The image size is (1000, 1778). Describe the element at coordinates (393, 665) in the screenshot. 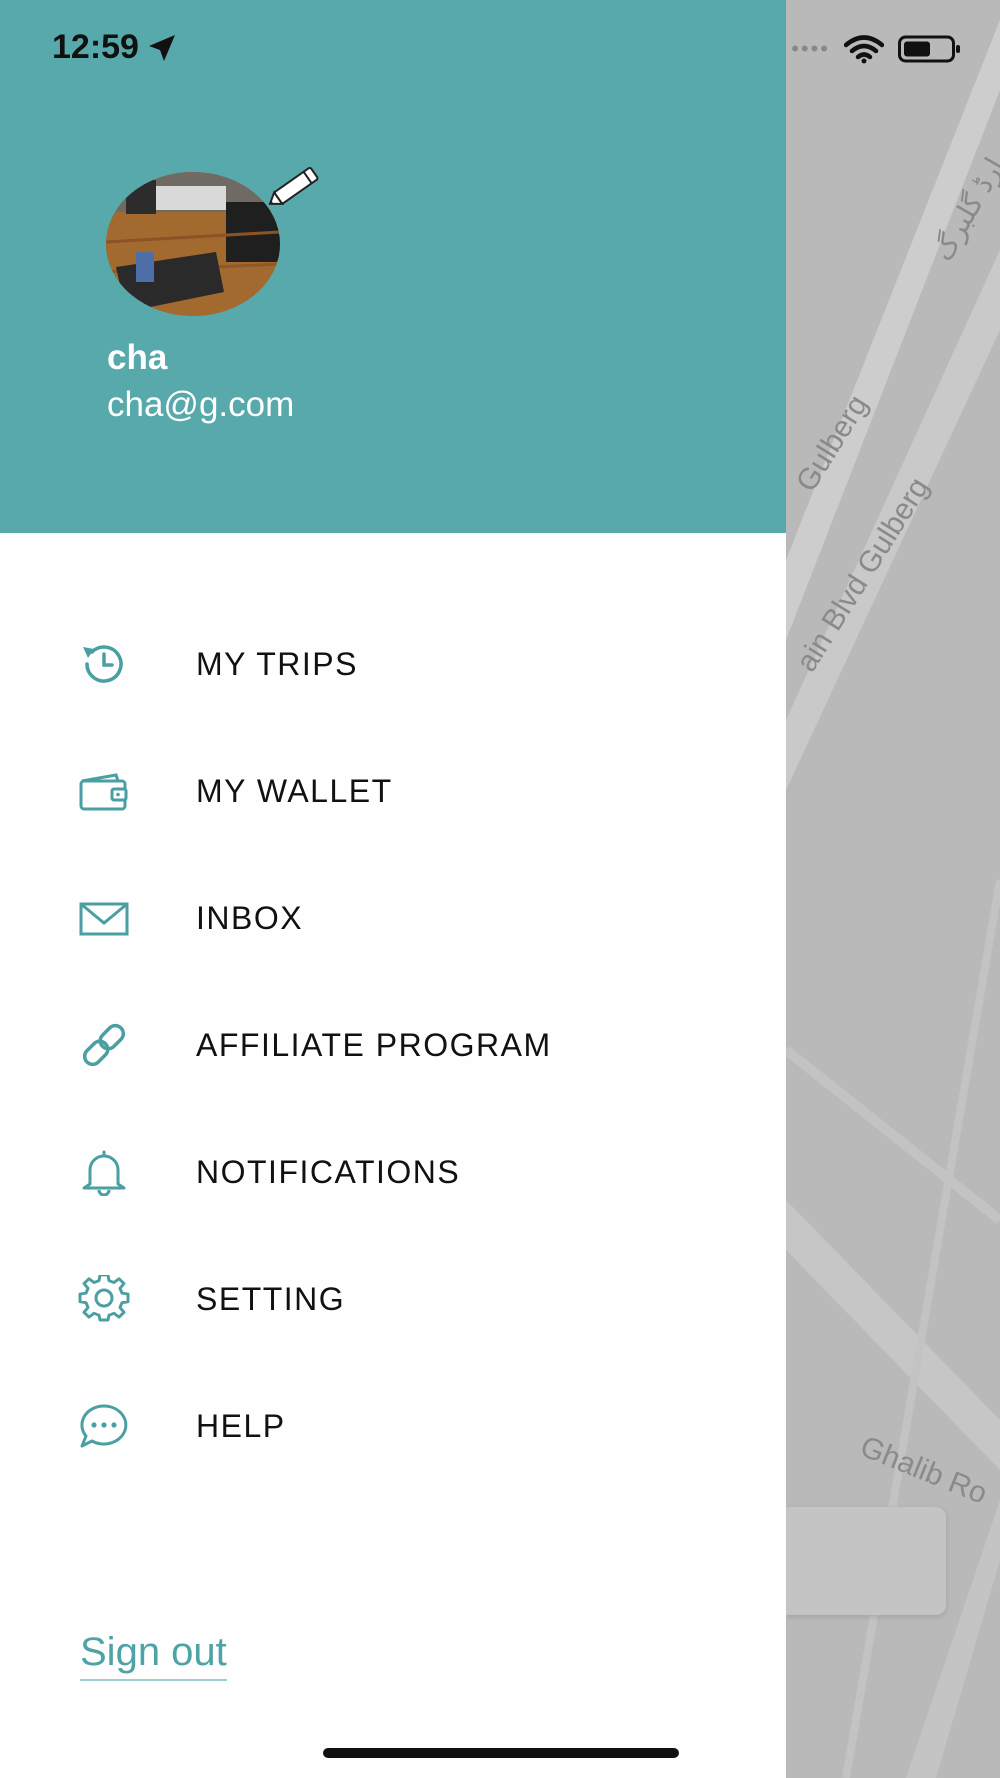

I see `menu-item-my-trips: MY TRIPS` at that location.